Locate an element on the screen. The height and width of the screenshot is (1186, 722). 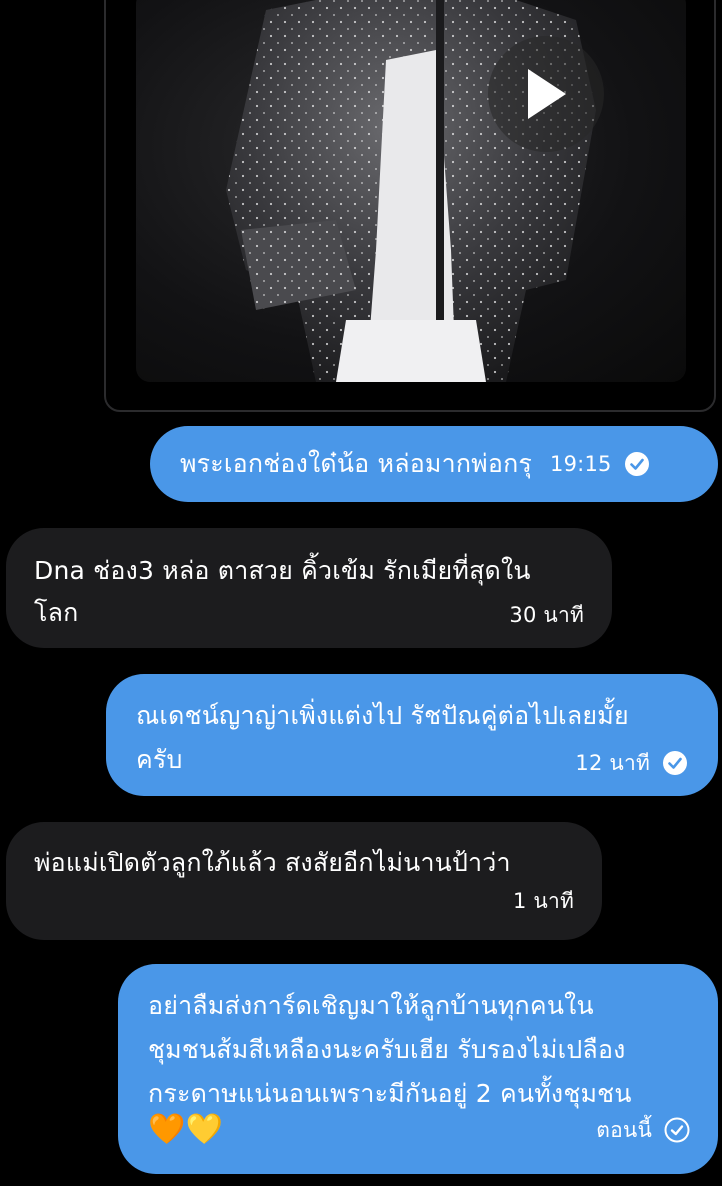
emoji-hearts: 🧡💛 is located at coordinates (186, 1129).